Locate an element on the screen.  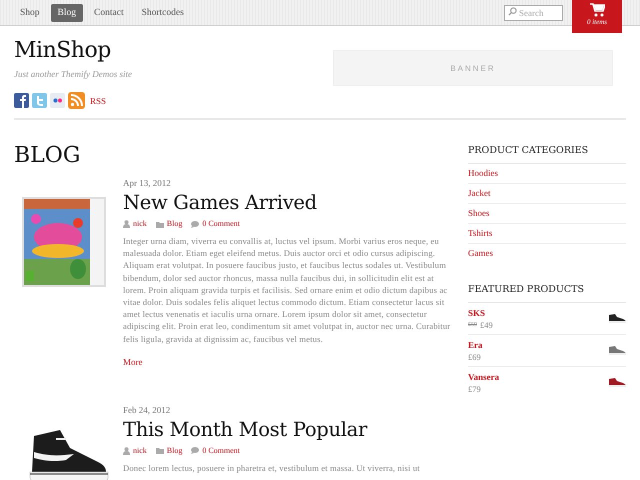
section-heading: PRODUCT CATEGORIES is located at coordinates (547, 154).